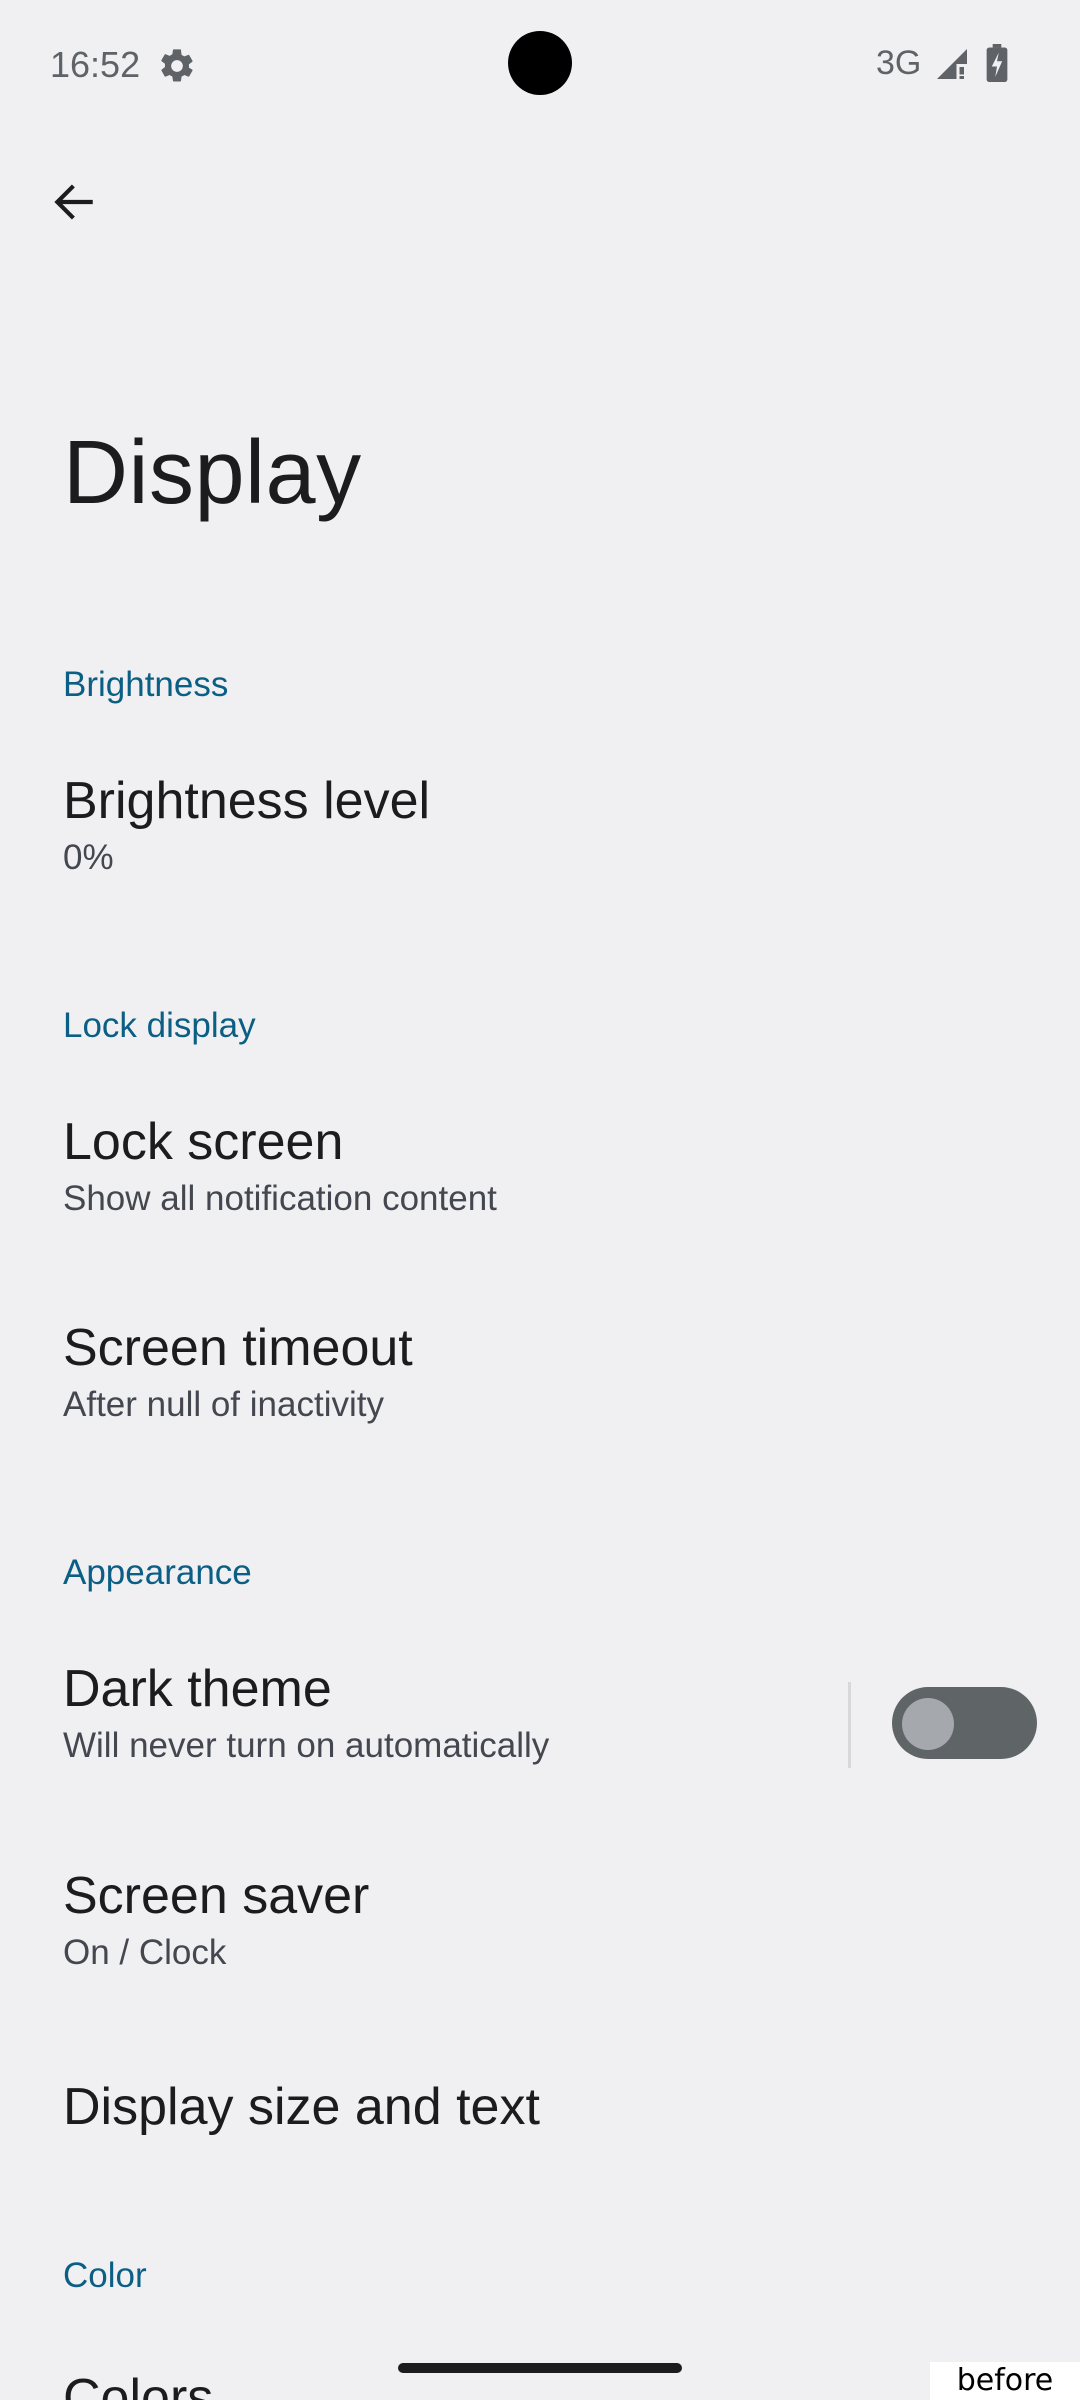  I want to click on category-color: Color, so click(550, 2276).